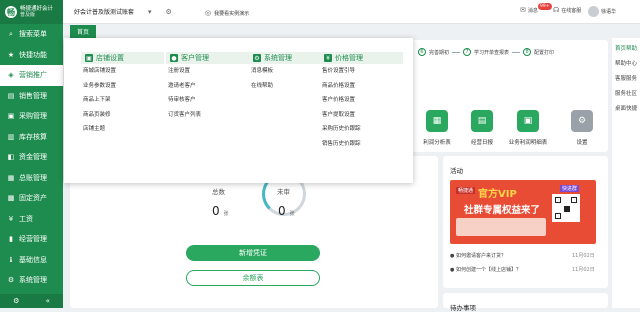 This screenshot has height=312, width=640. I want to click on menu-item: 商品价格设置, so click(361, 86).